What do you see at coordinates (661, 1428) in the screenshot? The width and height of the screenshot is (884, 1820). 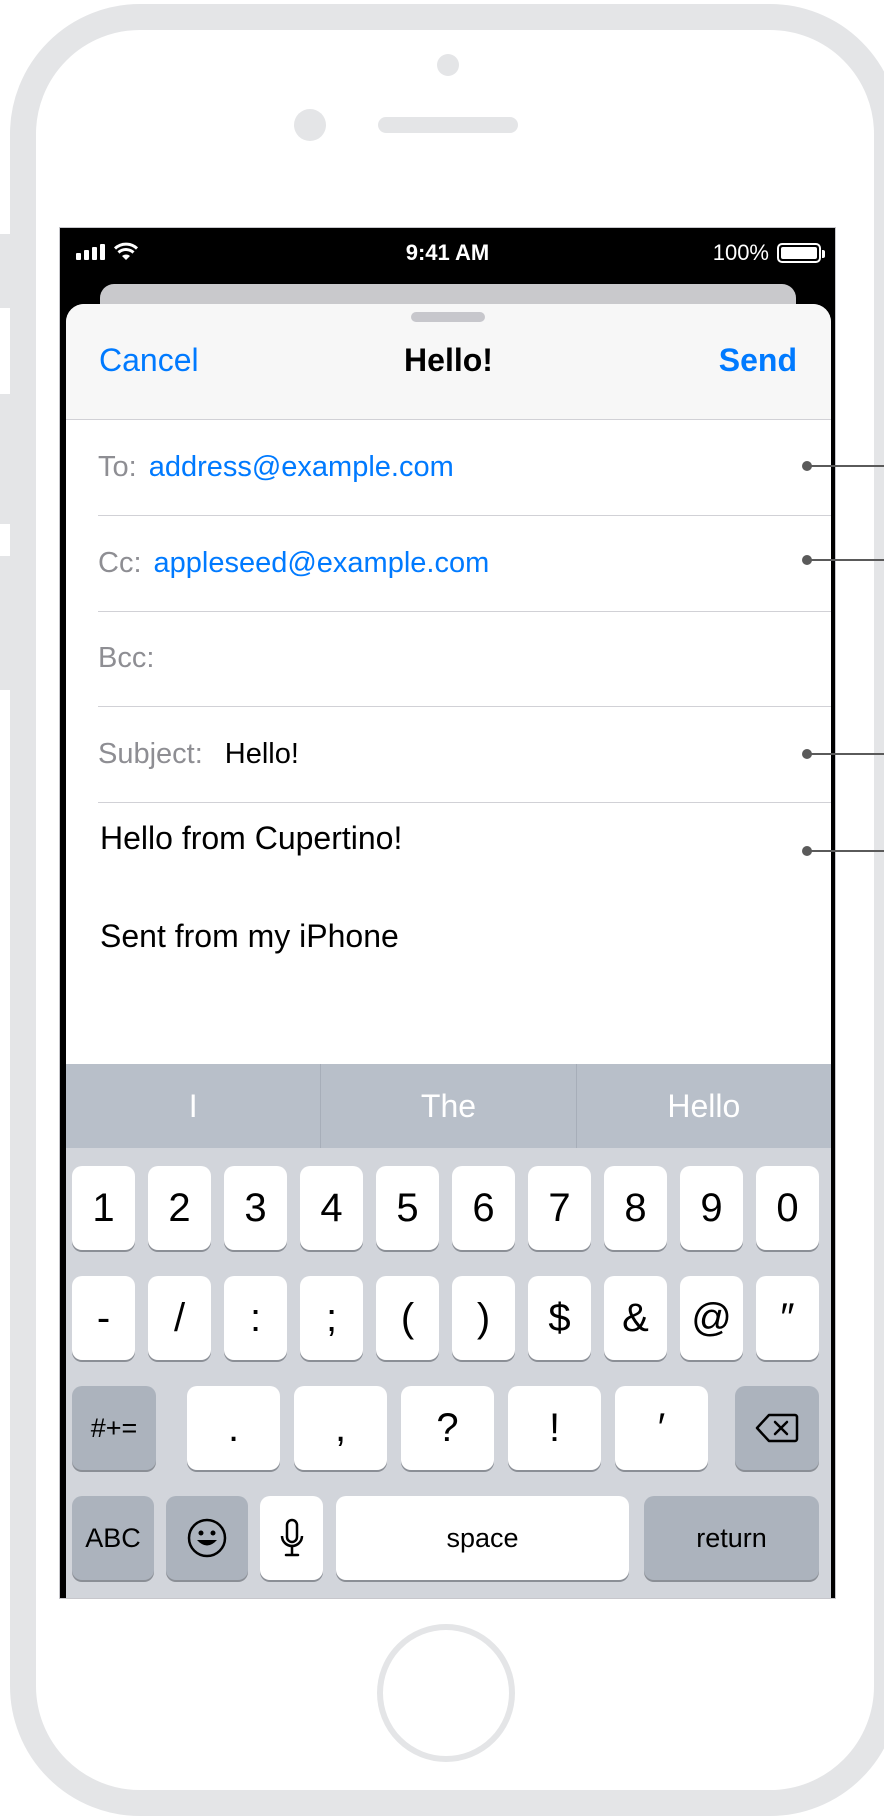 I see `key-apostrophe: ′` at bounding box center [661, 1428].